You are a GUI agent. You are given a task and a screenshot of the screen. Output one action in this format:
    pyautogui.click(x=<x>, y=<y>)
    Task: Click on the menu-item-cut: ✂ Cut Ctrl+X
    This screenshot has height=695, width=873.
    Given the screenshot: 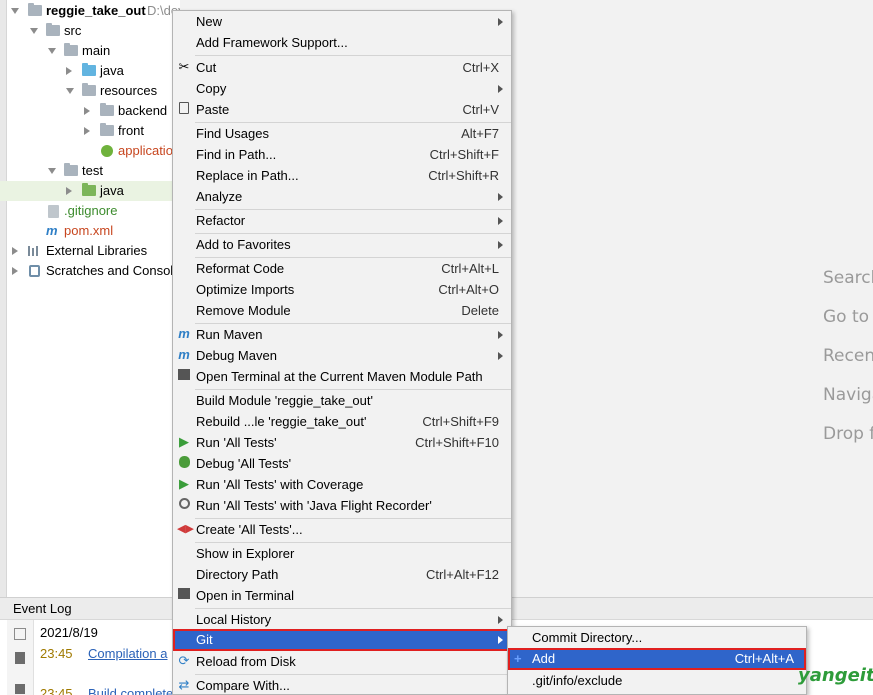 What is the action you would take?
    pyautogui.click(x=342, y=67)
    